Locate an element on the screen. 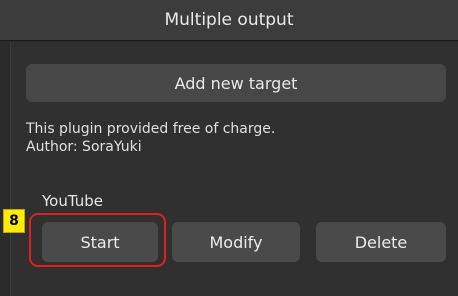 The image size is (458, 296). plugin-info-line: This plugin provided free of charge. is located at coordinates (151, 129).